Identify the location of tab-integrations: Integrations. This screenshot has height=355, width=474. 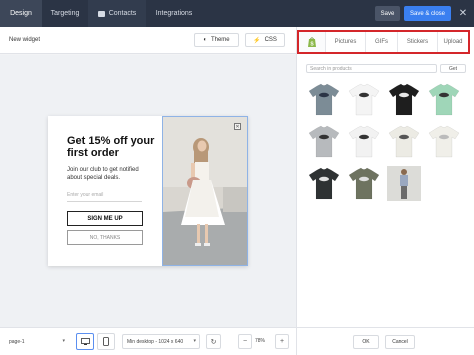
(174, 13).